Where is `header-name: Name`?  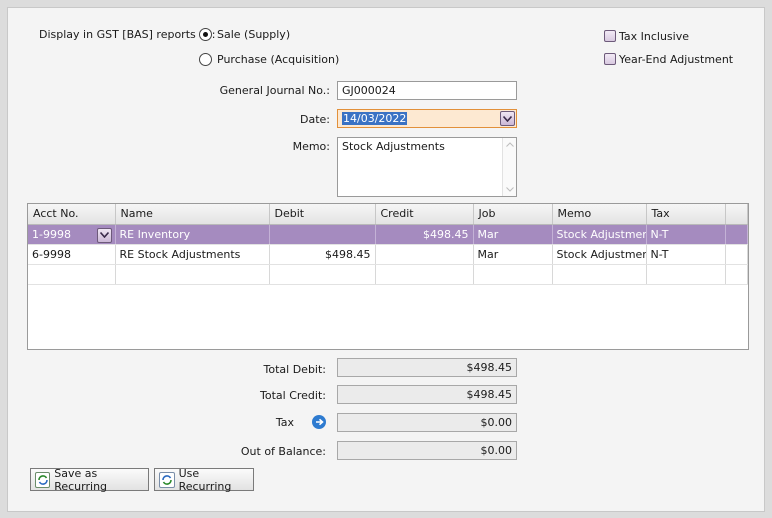
header-name: Name is located at coordinates (192, 214).